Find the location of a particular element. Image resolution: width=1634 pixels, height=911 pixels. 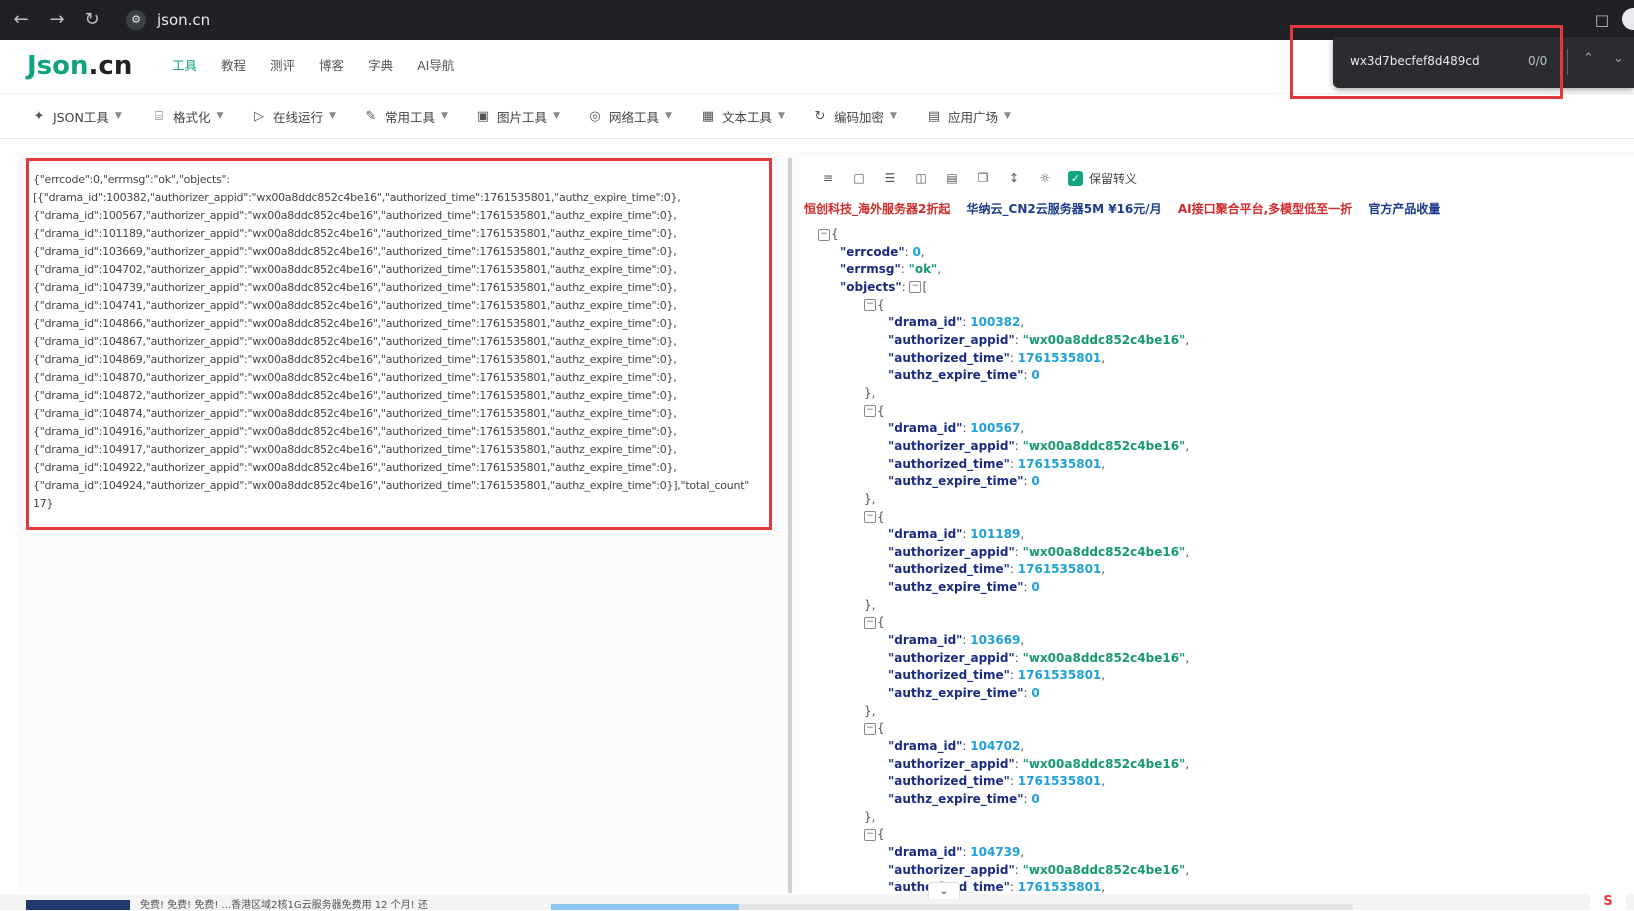

tool-encoding: ↻ 编码加密 ▼ is located at coordinates (854, 116).